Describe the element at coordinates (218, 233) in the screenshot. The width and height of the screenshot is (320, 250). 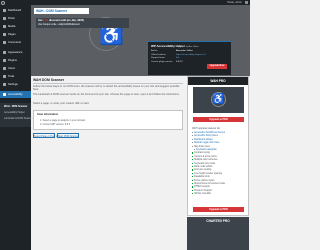
I see `charter-pro-box: CHARTED PRO` at that location.